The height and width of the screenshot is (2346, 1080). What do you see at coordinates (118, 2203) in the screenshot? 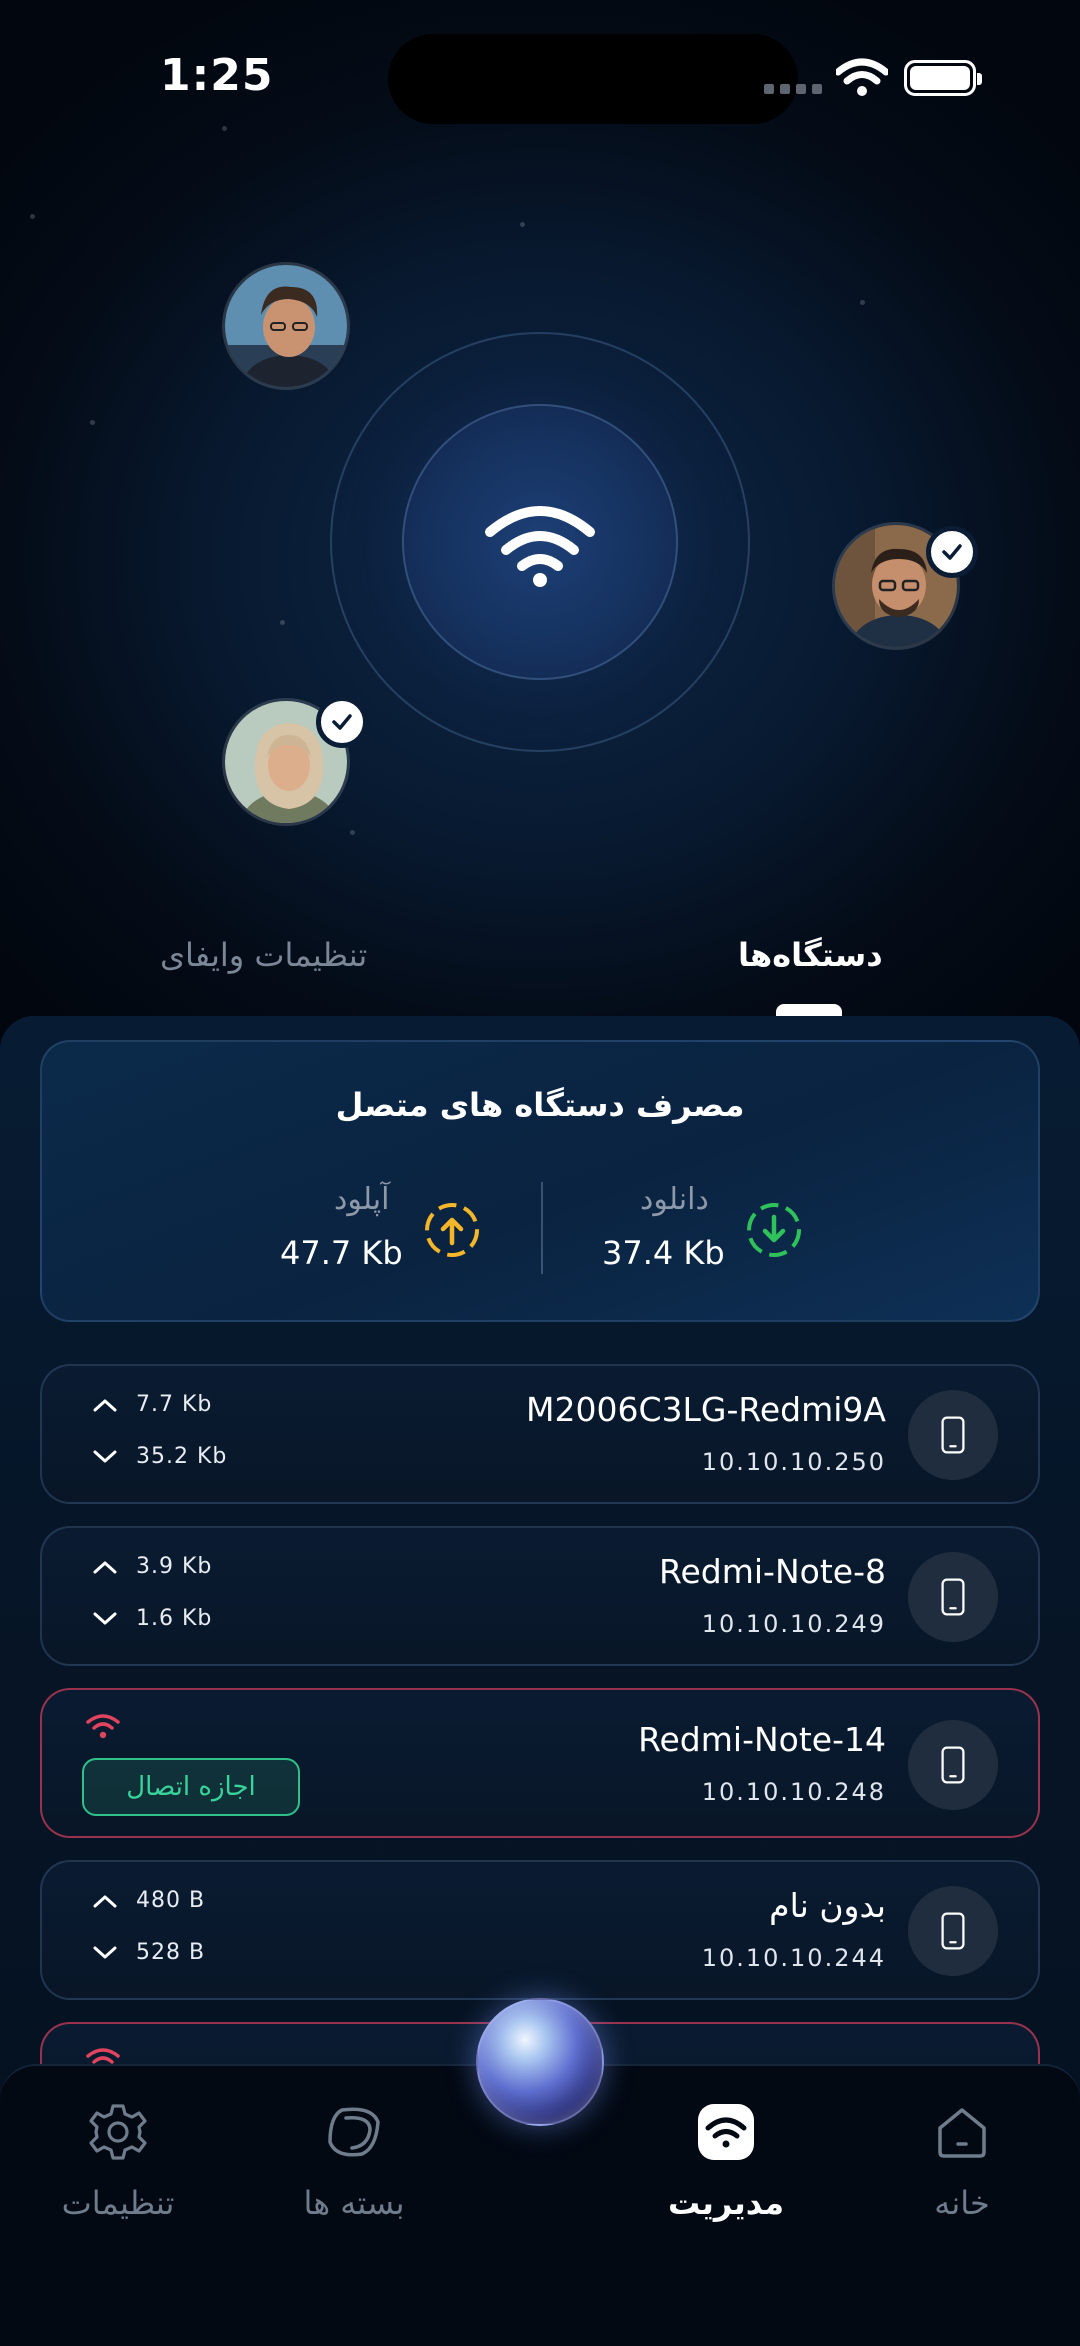
I see `nav-label: تنظیمات` at bounding box center [118, 2203].